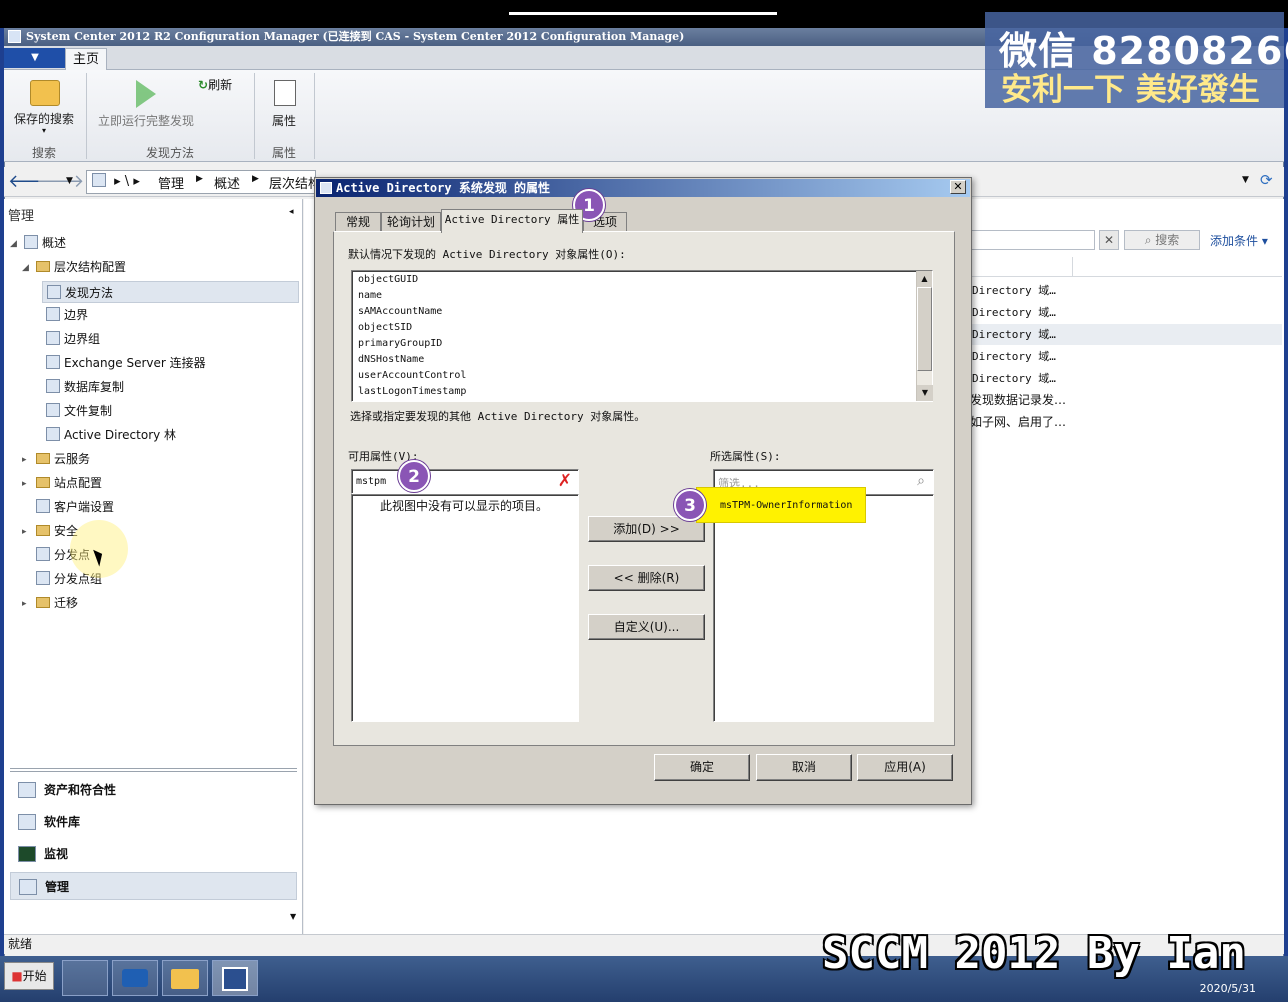  What do you see at coordinates (370, 295) in the screenshot?
I see `default-attr-item: name` at bounding box center [370, 295].